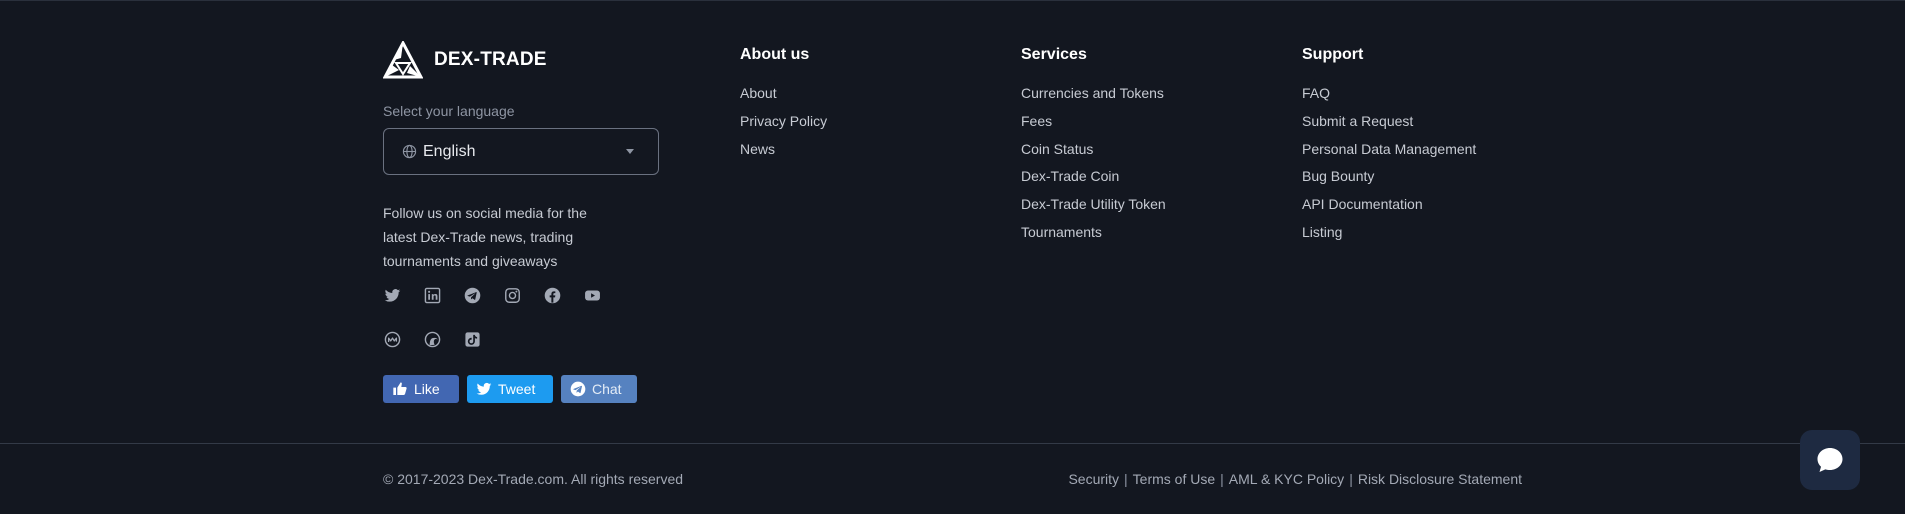 The image size is (1905, 514). I want to click on chat-bubble-icon, so click(1830, 460).